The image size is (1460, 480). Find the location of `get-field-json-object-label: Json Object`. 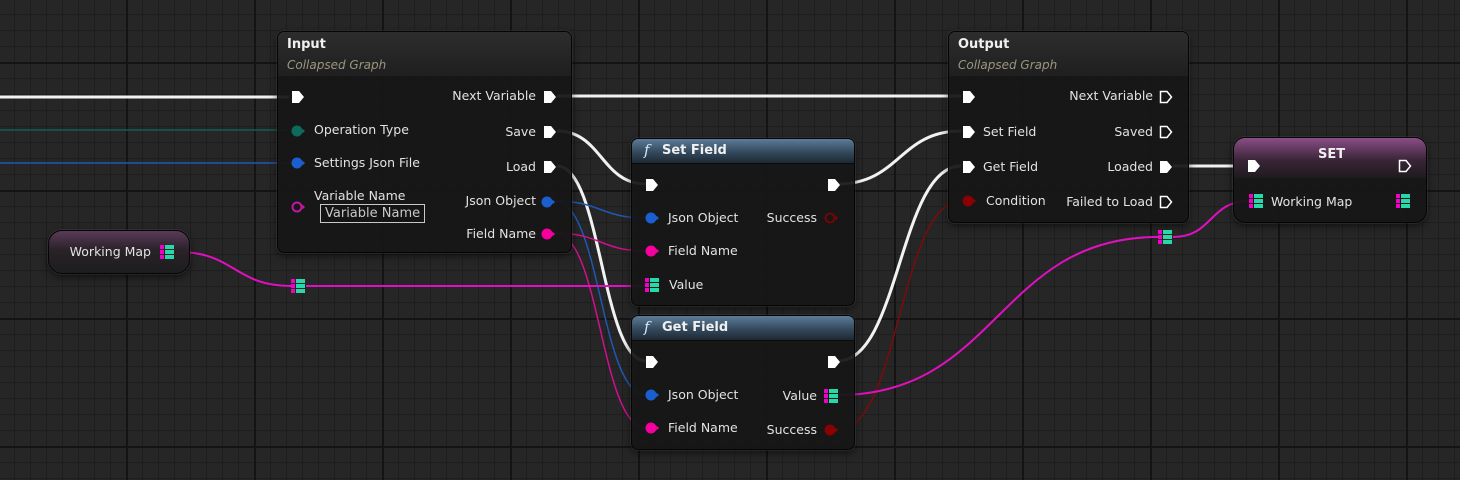

get-field-json-object-label: Json Object is located at coordinates (703, 394).